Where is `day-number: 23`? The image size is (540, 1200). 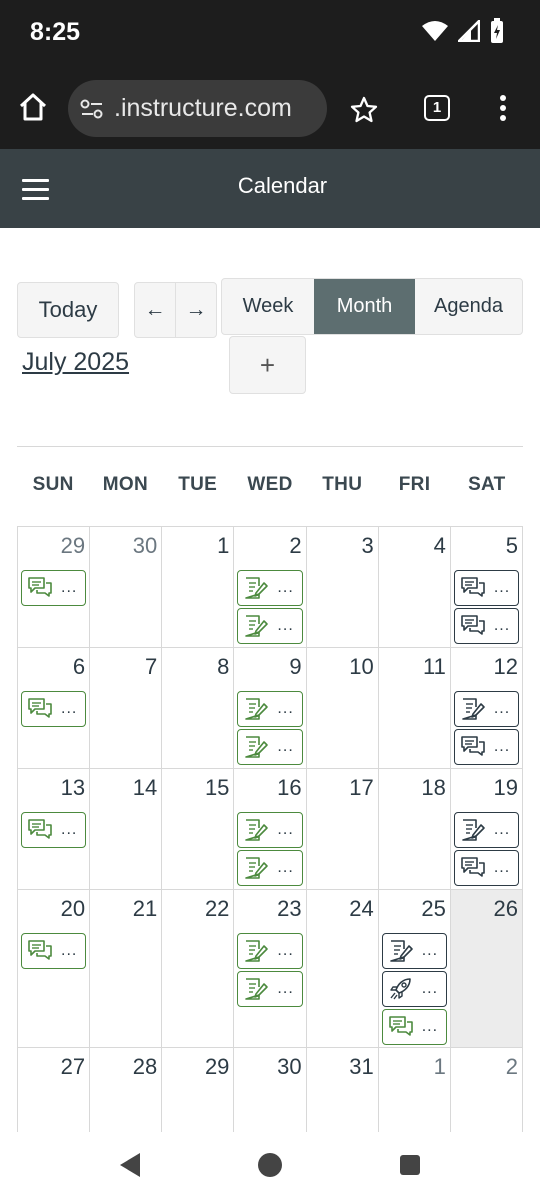
day-number: 23 is located at coordinates (289, 909).